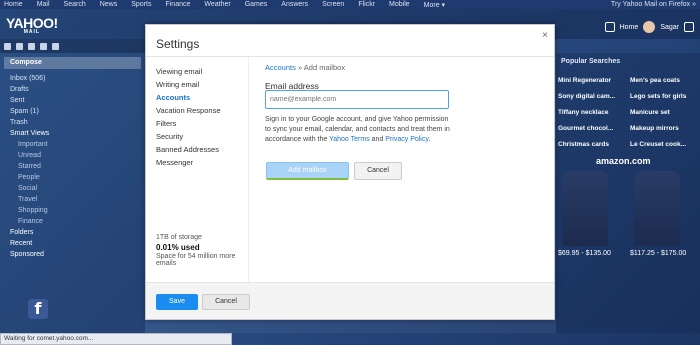 This screenshot has width=700, height=345. Describe the element at coordinates (669, 27) in the screenshot. I see `user-name: Sagar` at that location.